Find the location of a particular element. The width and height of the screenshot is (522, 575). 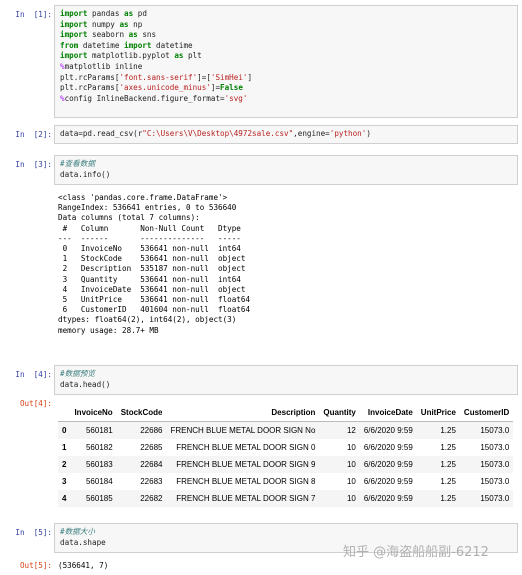

code-line: #查看数据 is located at coordinates (286, 164).